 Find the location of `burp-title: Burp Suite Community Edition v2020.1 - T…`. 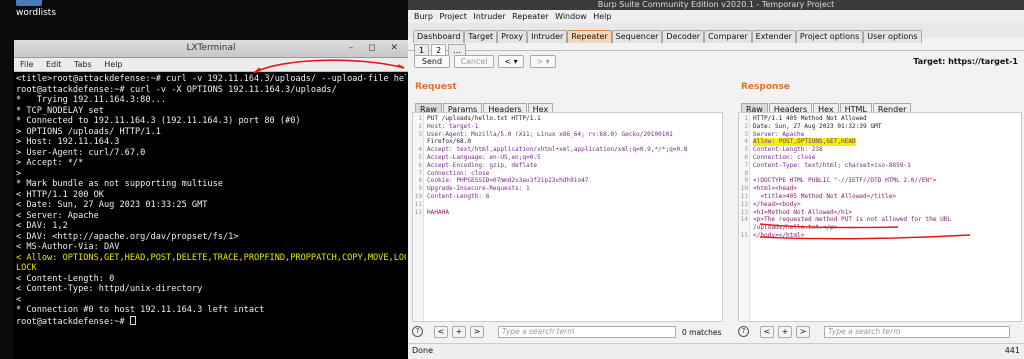

burp-title: Burp Suite Community Edition v2020.1 - T… is located at coordinates (716, 5).